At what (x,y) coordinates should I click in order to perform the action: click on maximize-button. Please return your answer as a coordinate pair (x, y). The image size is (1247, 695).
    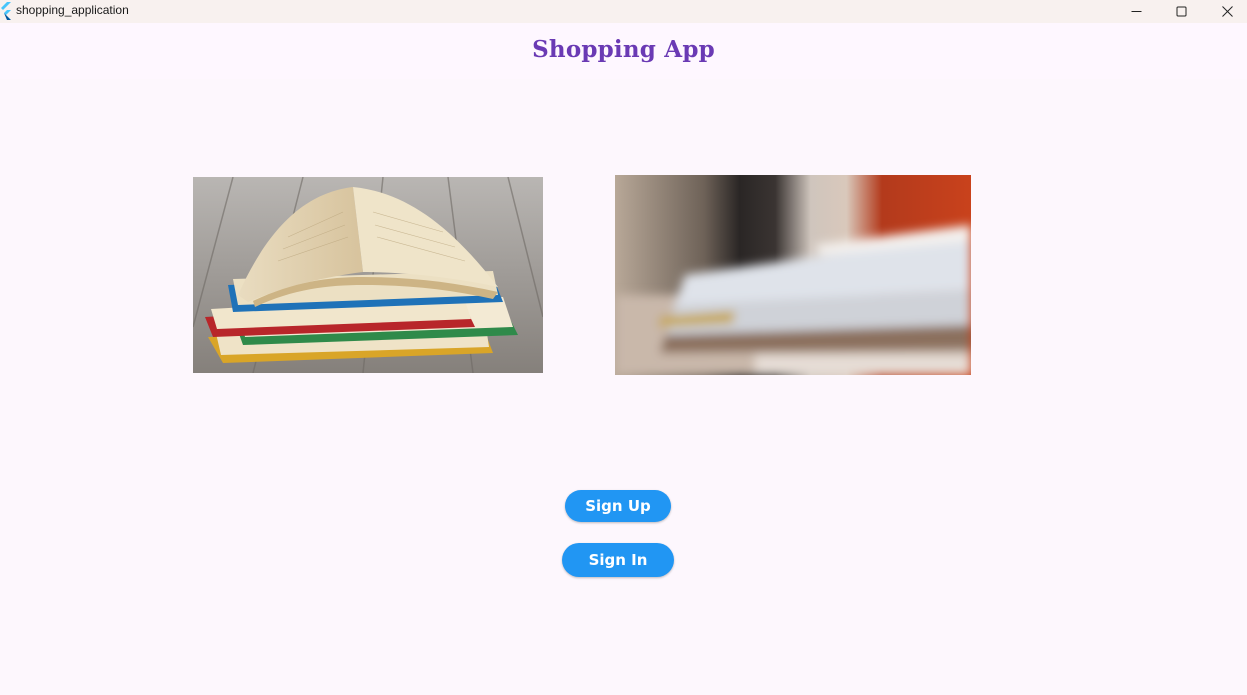
    Looking at the image, I should click on (1181, 11).